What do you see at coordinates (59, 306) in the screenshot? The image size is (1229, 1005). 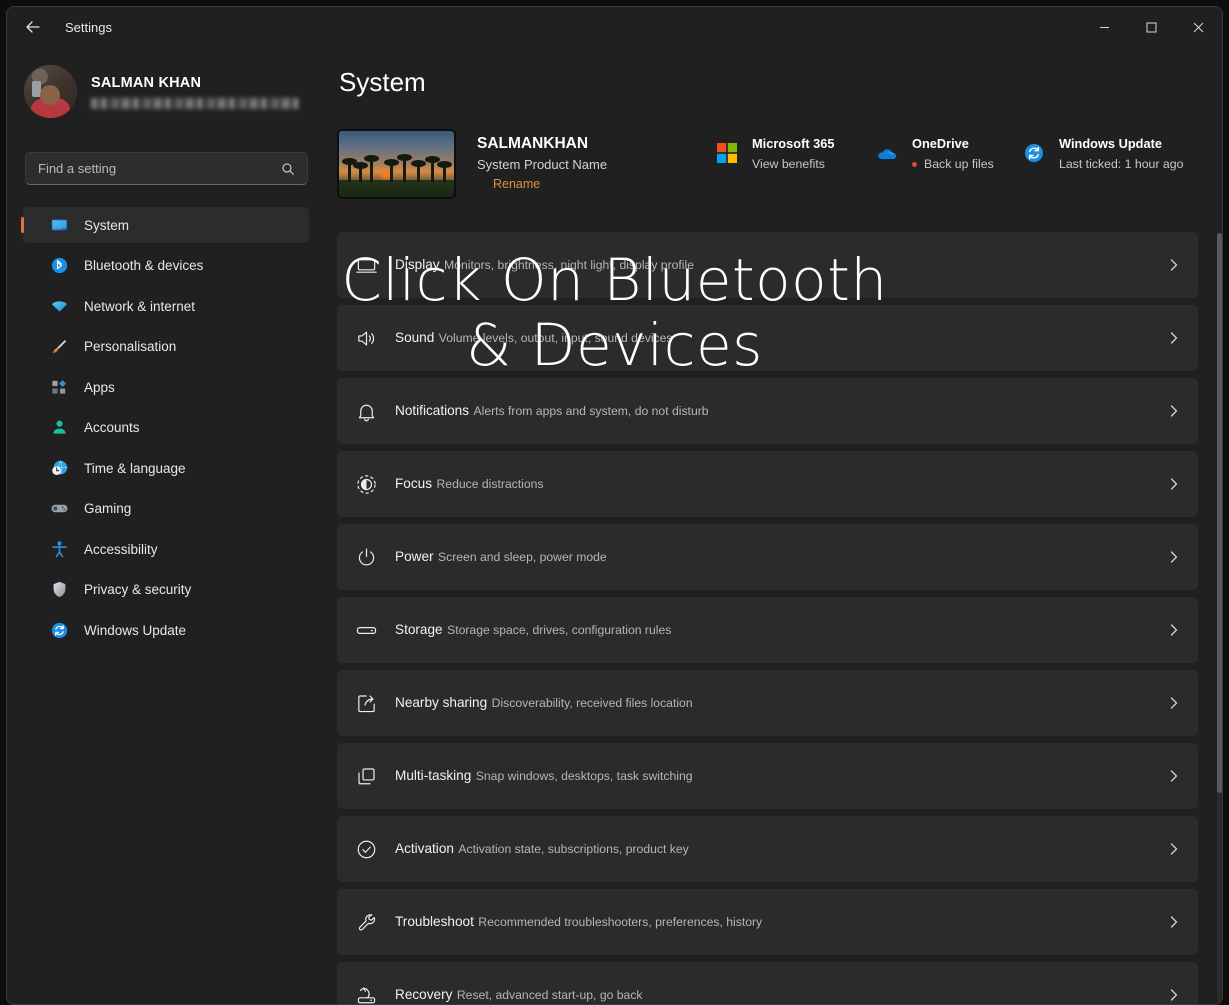 I see `wifi-icon` at bounding box center [59, 306].